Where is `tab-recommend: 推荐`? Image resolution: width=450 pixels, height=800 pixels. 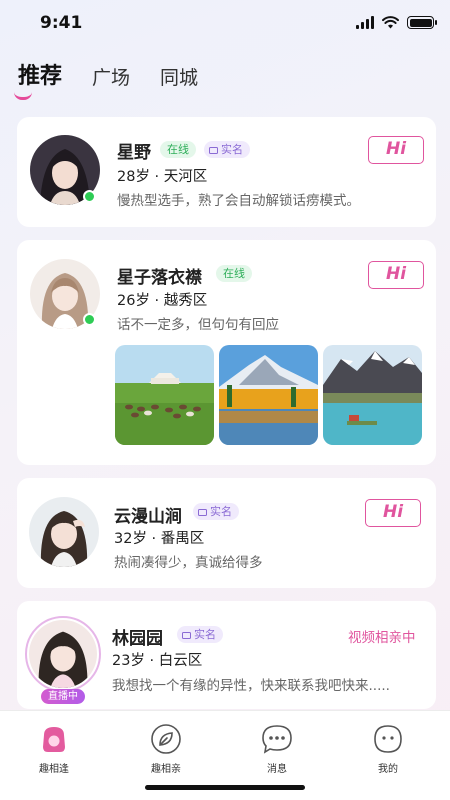 tab-recommend: 推荐 is located at coordinates (40, 75).